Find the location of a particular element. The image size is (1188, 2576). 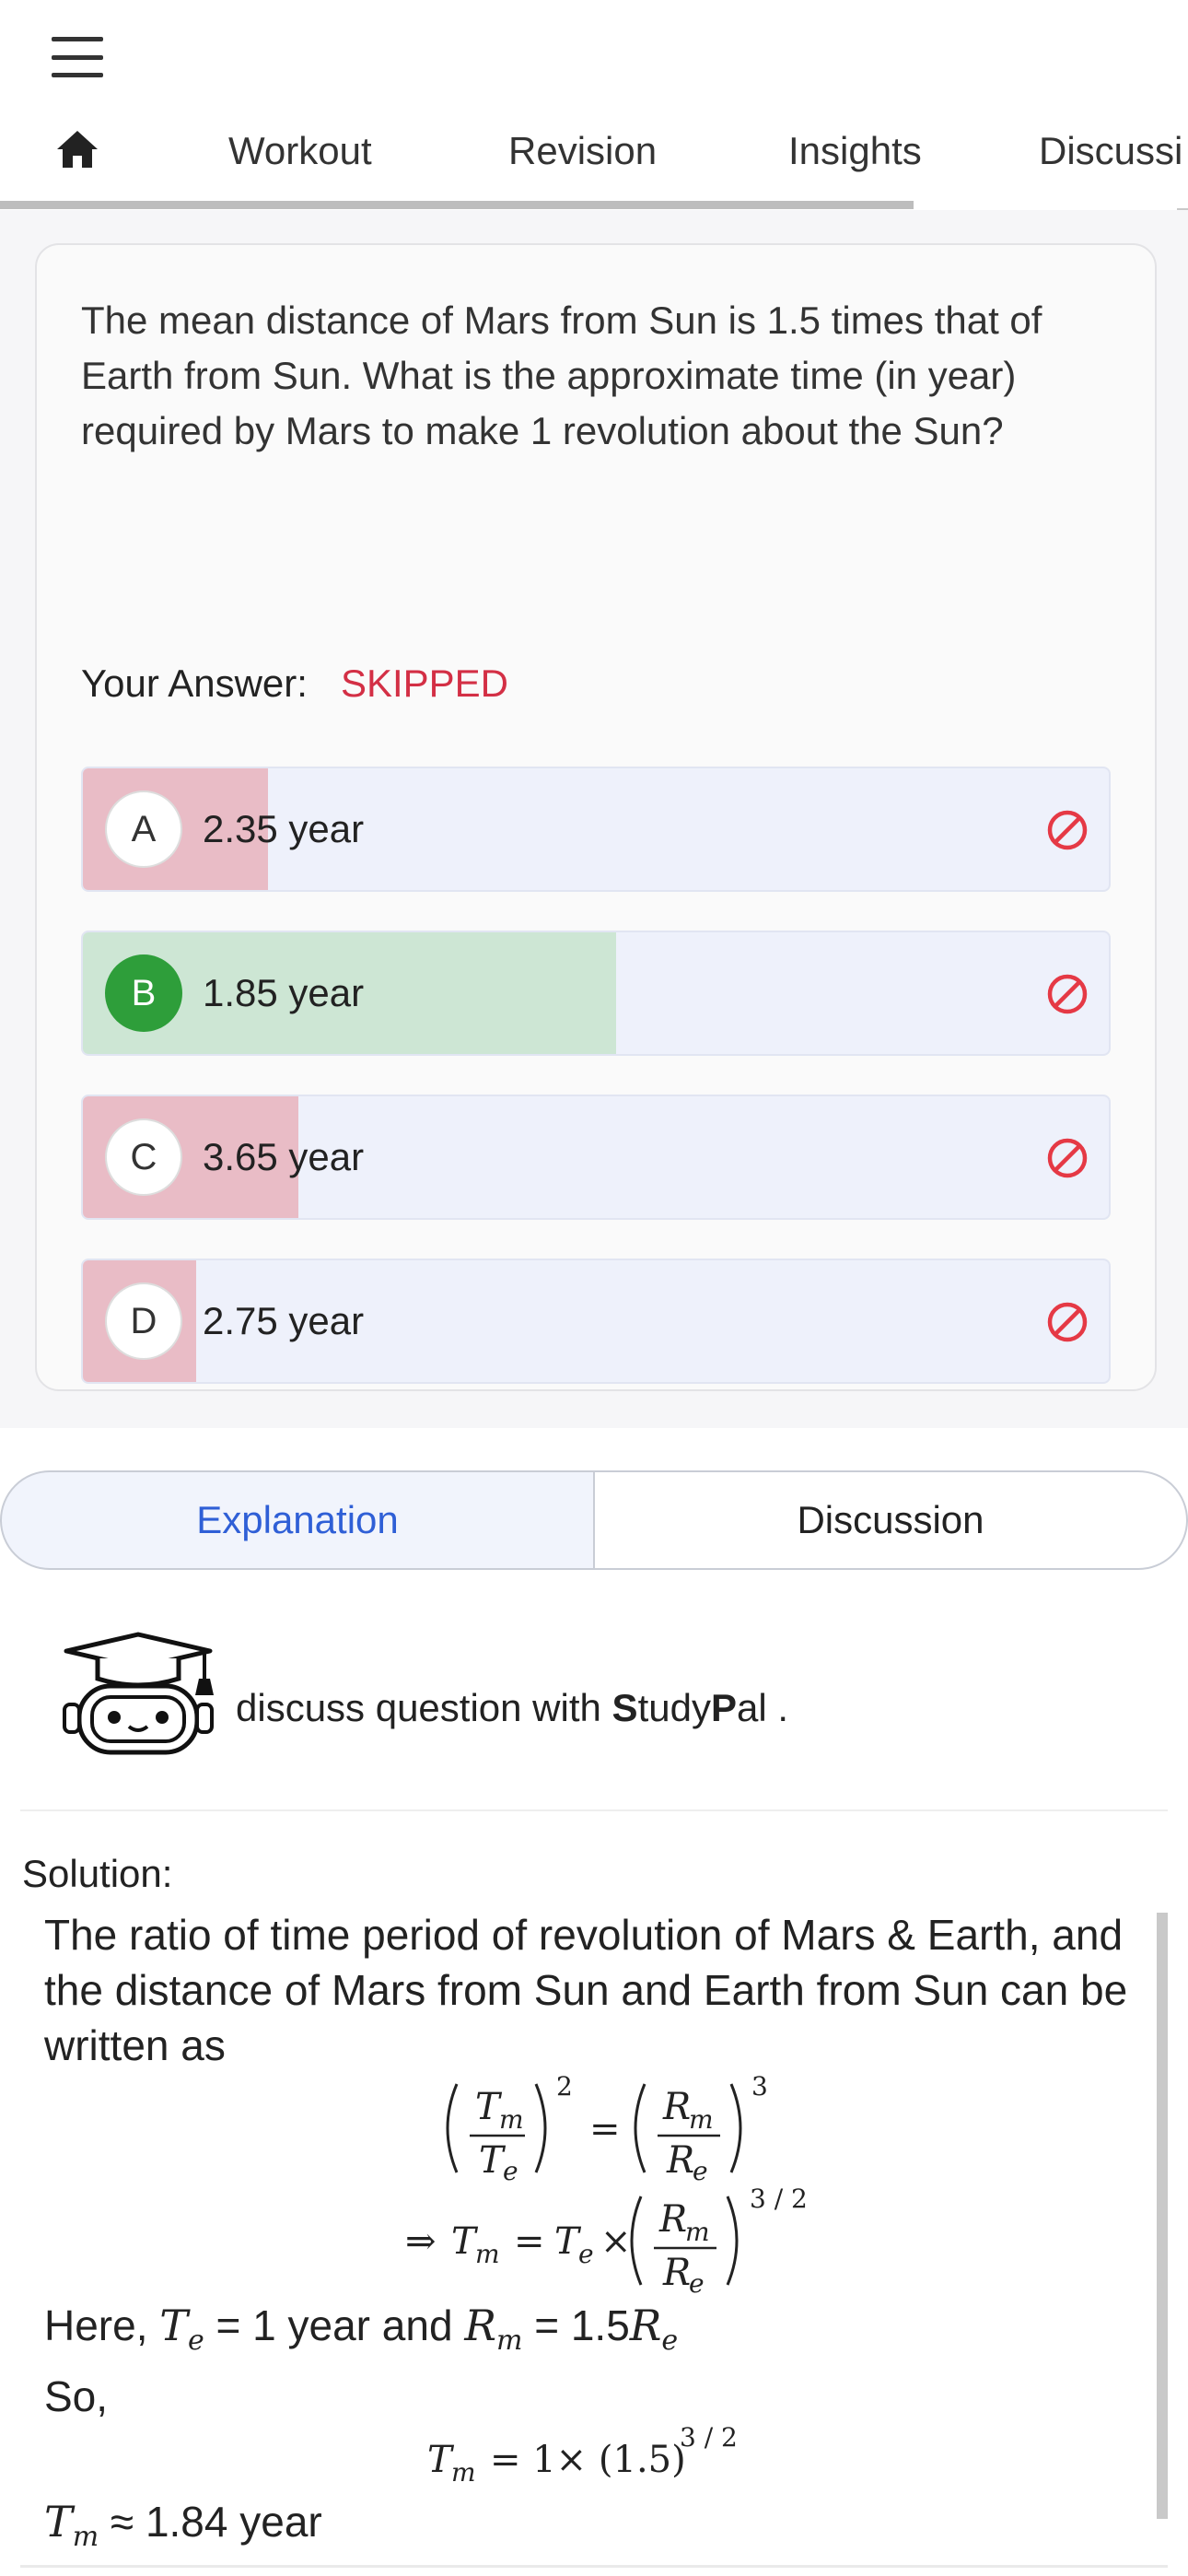

svg-text: = 1× (1.5) is located at coordinates (588, 2460).